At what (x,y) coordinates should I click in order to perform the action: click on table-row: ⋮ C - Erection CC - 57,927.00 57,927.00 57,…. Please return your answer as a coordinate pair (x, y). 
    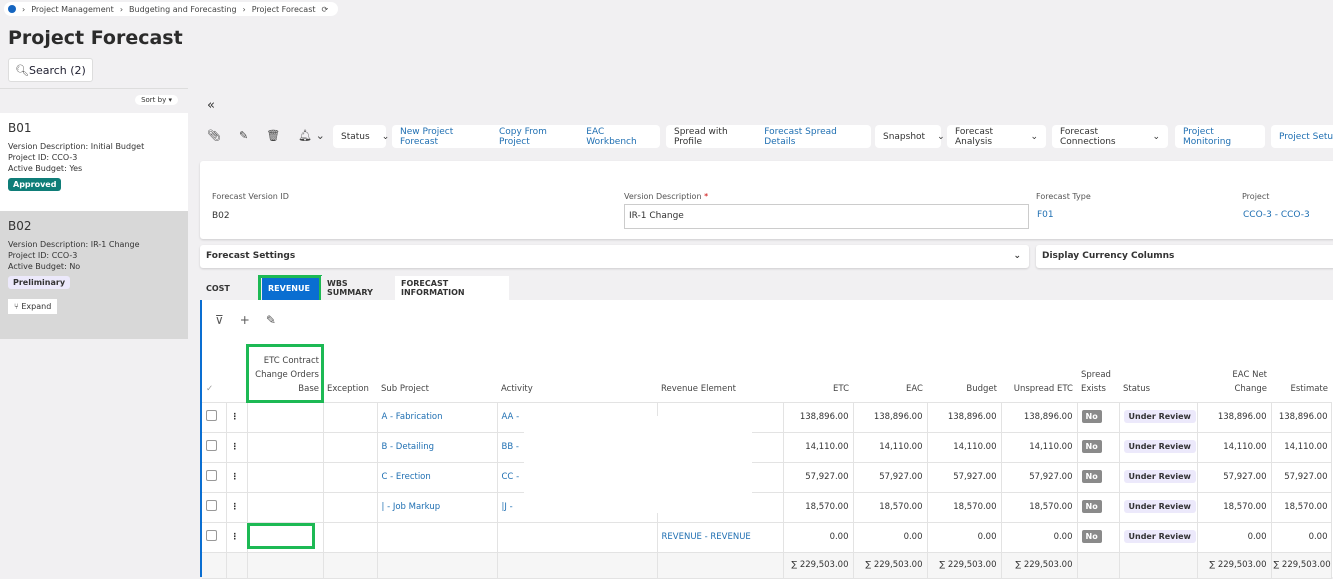
    Looking at the image, I should click on (767, 477).